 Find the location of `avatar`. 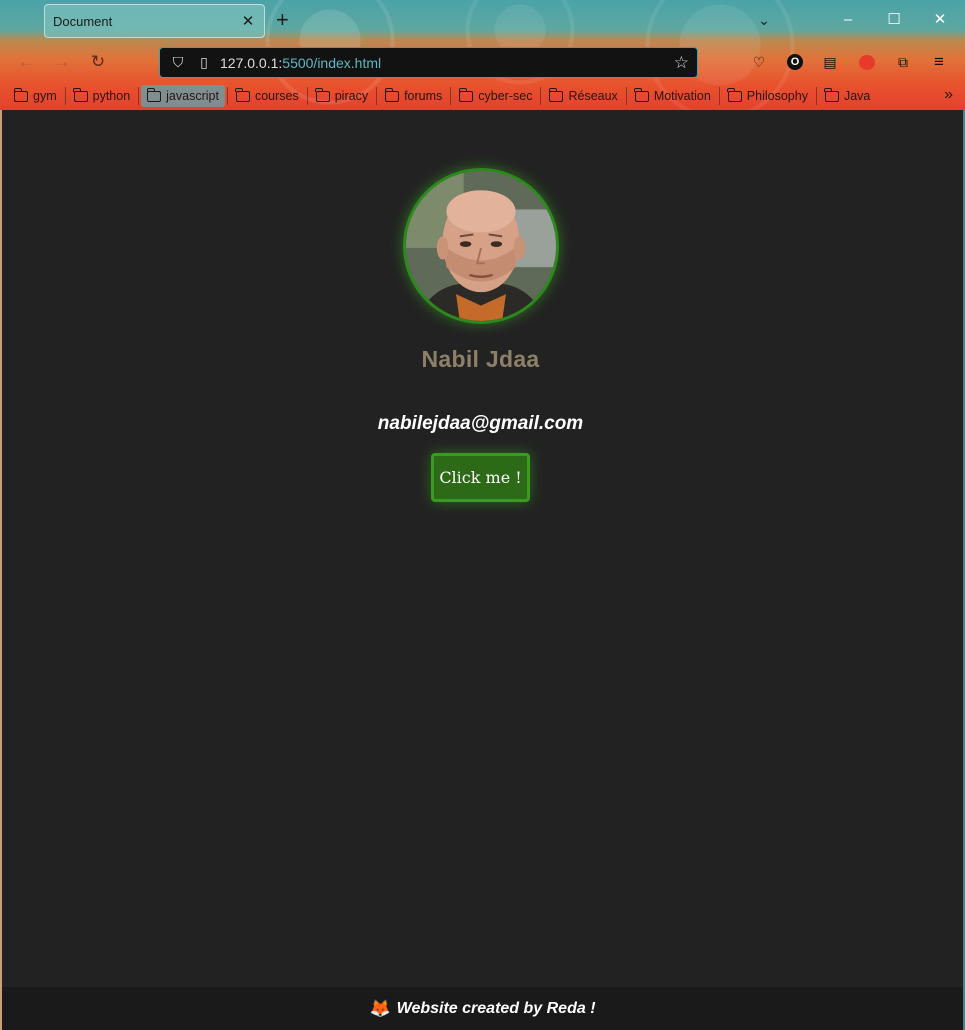

avatar is located at coordinates (480, 246).